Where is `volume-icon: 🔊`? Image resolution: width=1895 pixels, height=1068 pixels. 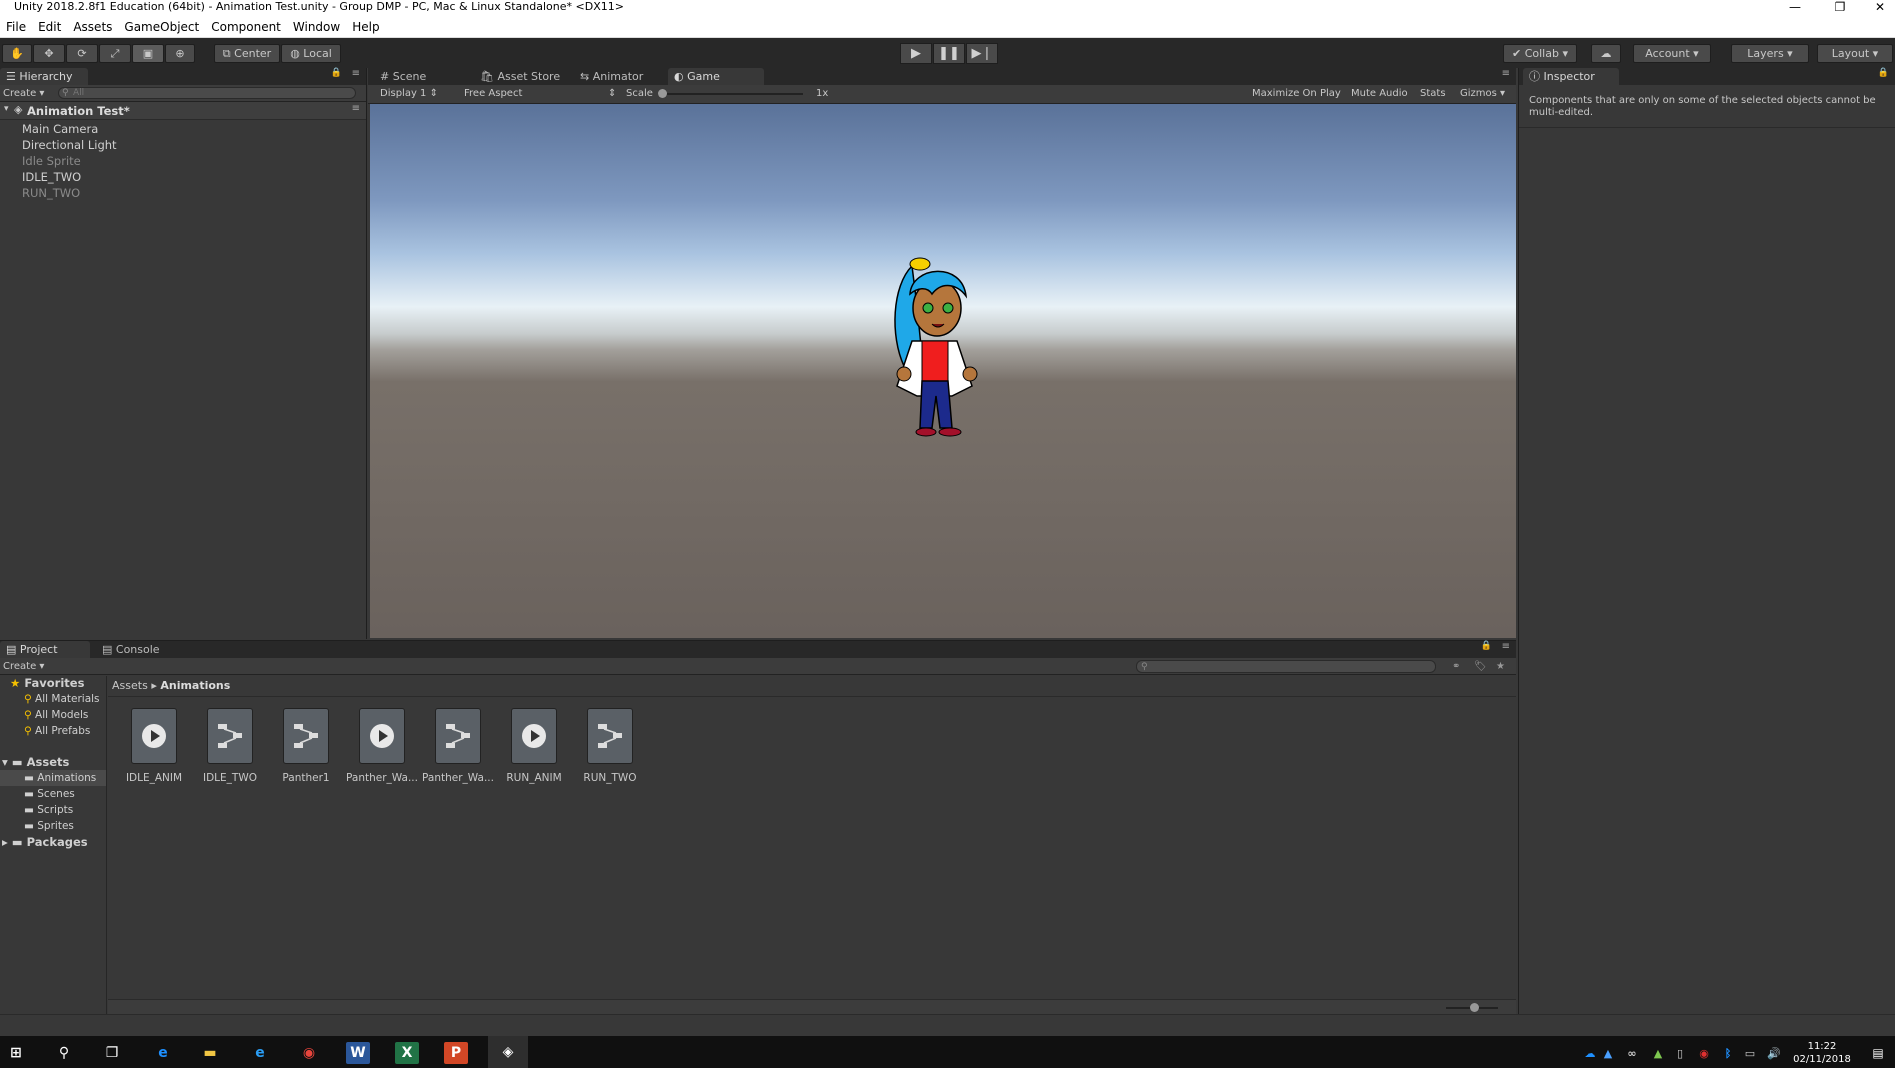 volume-icon: 🔊 is located at coordinates (1774, 1053).